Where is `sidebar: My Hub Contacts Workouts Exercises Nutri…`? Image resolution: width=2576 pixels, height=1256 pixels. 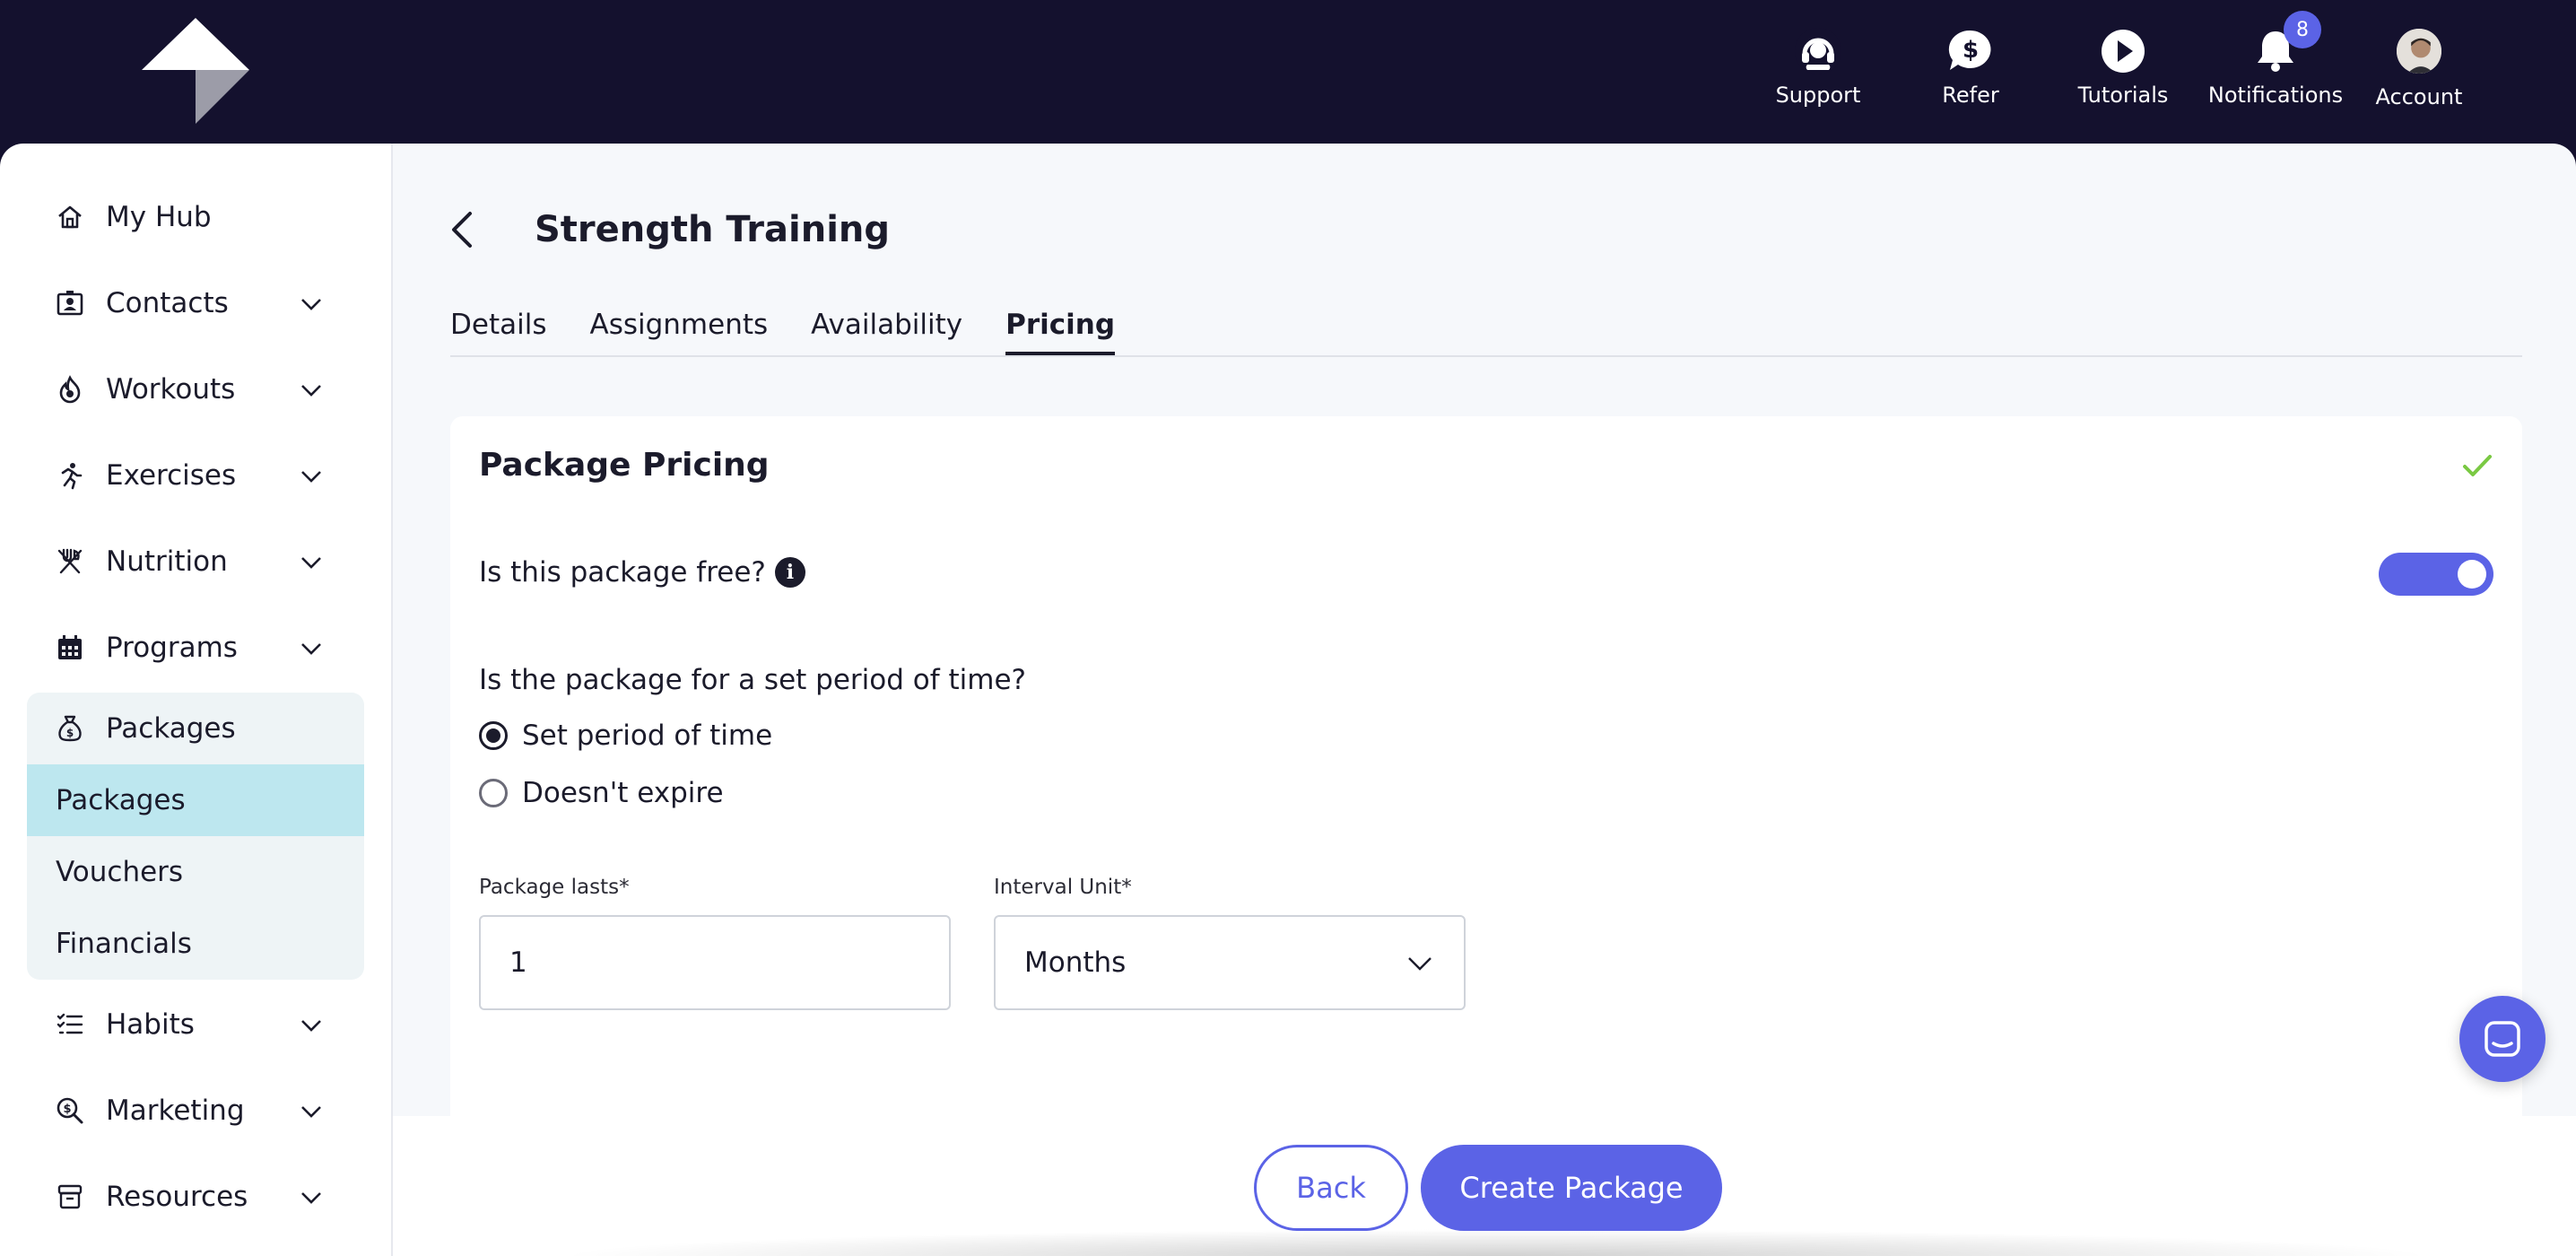
sidebar: My Hub Contacts Workouts Exercises Nutri… is located at coordinates (196, 700).